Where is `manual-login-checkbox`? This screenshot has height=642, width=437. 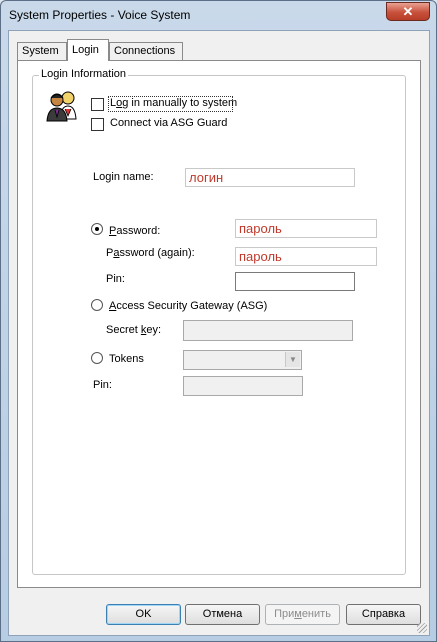
manual-login-checkbox is located at coordinates (97, 104).